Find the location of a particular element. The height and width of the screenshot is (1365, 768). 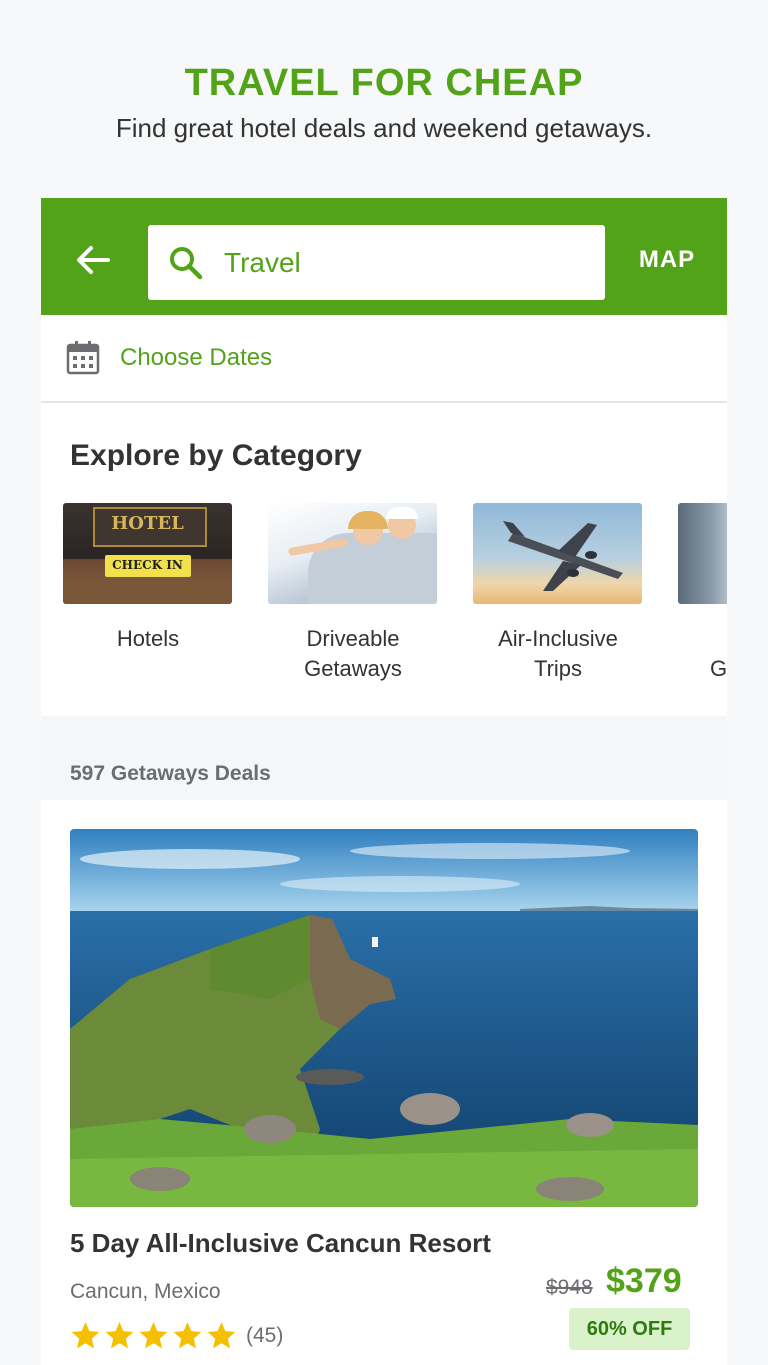

category-air-inclusive-trips: Air-Inclusive Trips is located at coordinates (558, 593).